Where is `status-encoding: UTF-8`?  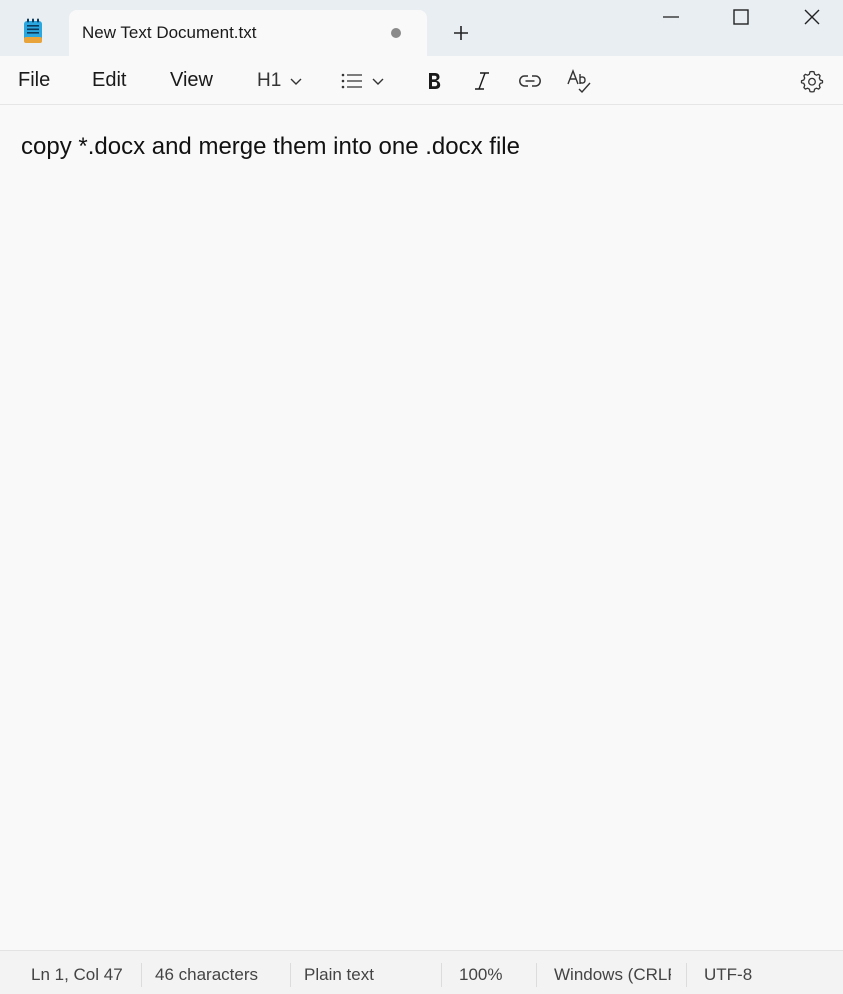 status-encoding: UTF-8 is located at coordinates (728, 975).